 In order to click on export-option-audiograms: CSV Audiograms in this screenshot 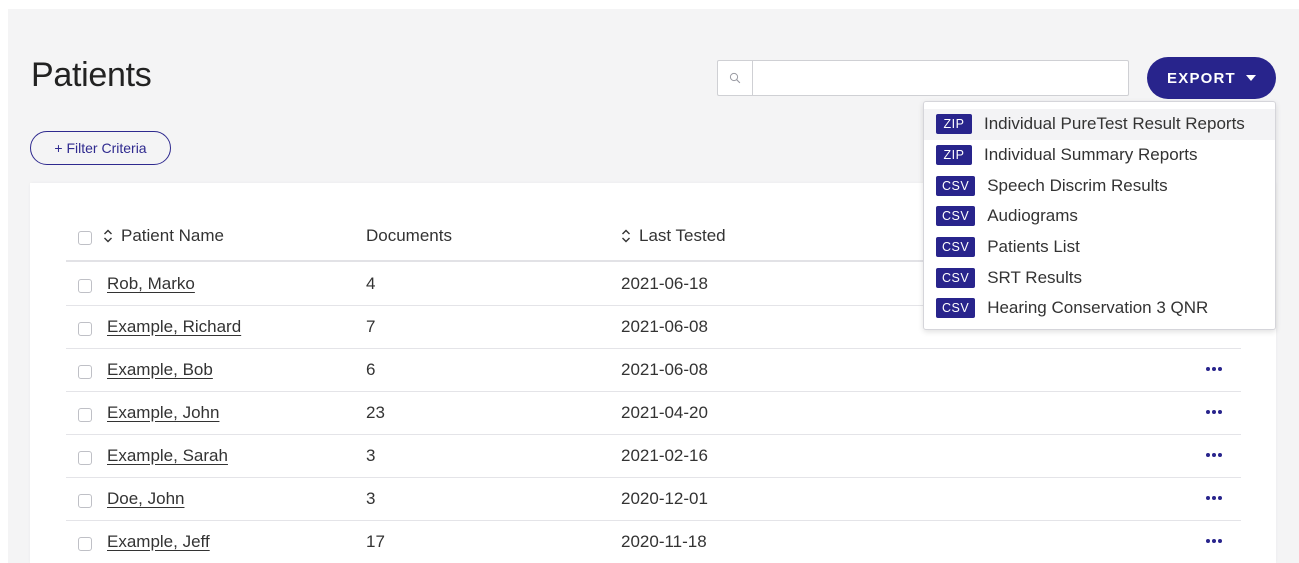, I will do `click(1099, 216)`.